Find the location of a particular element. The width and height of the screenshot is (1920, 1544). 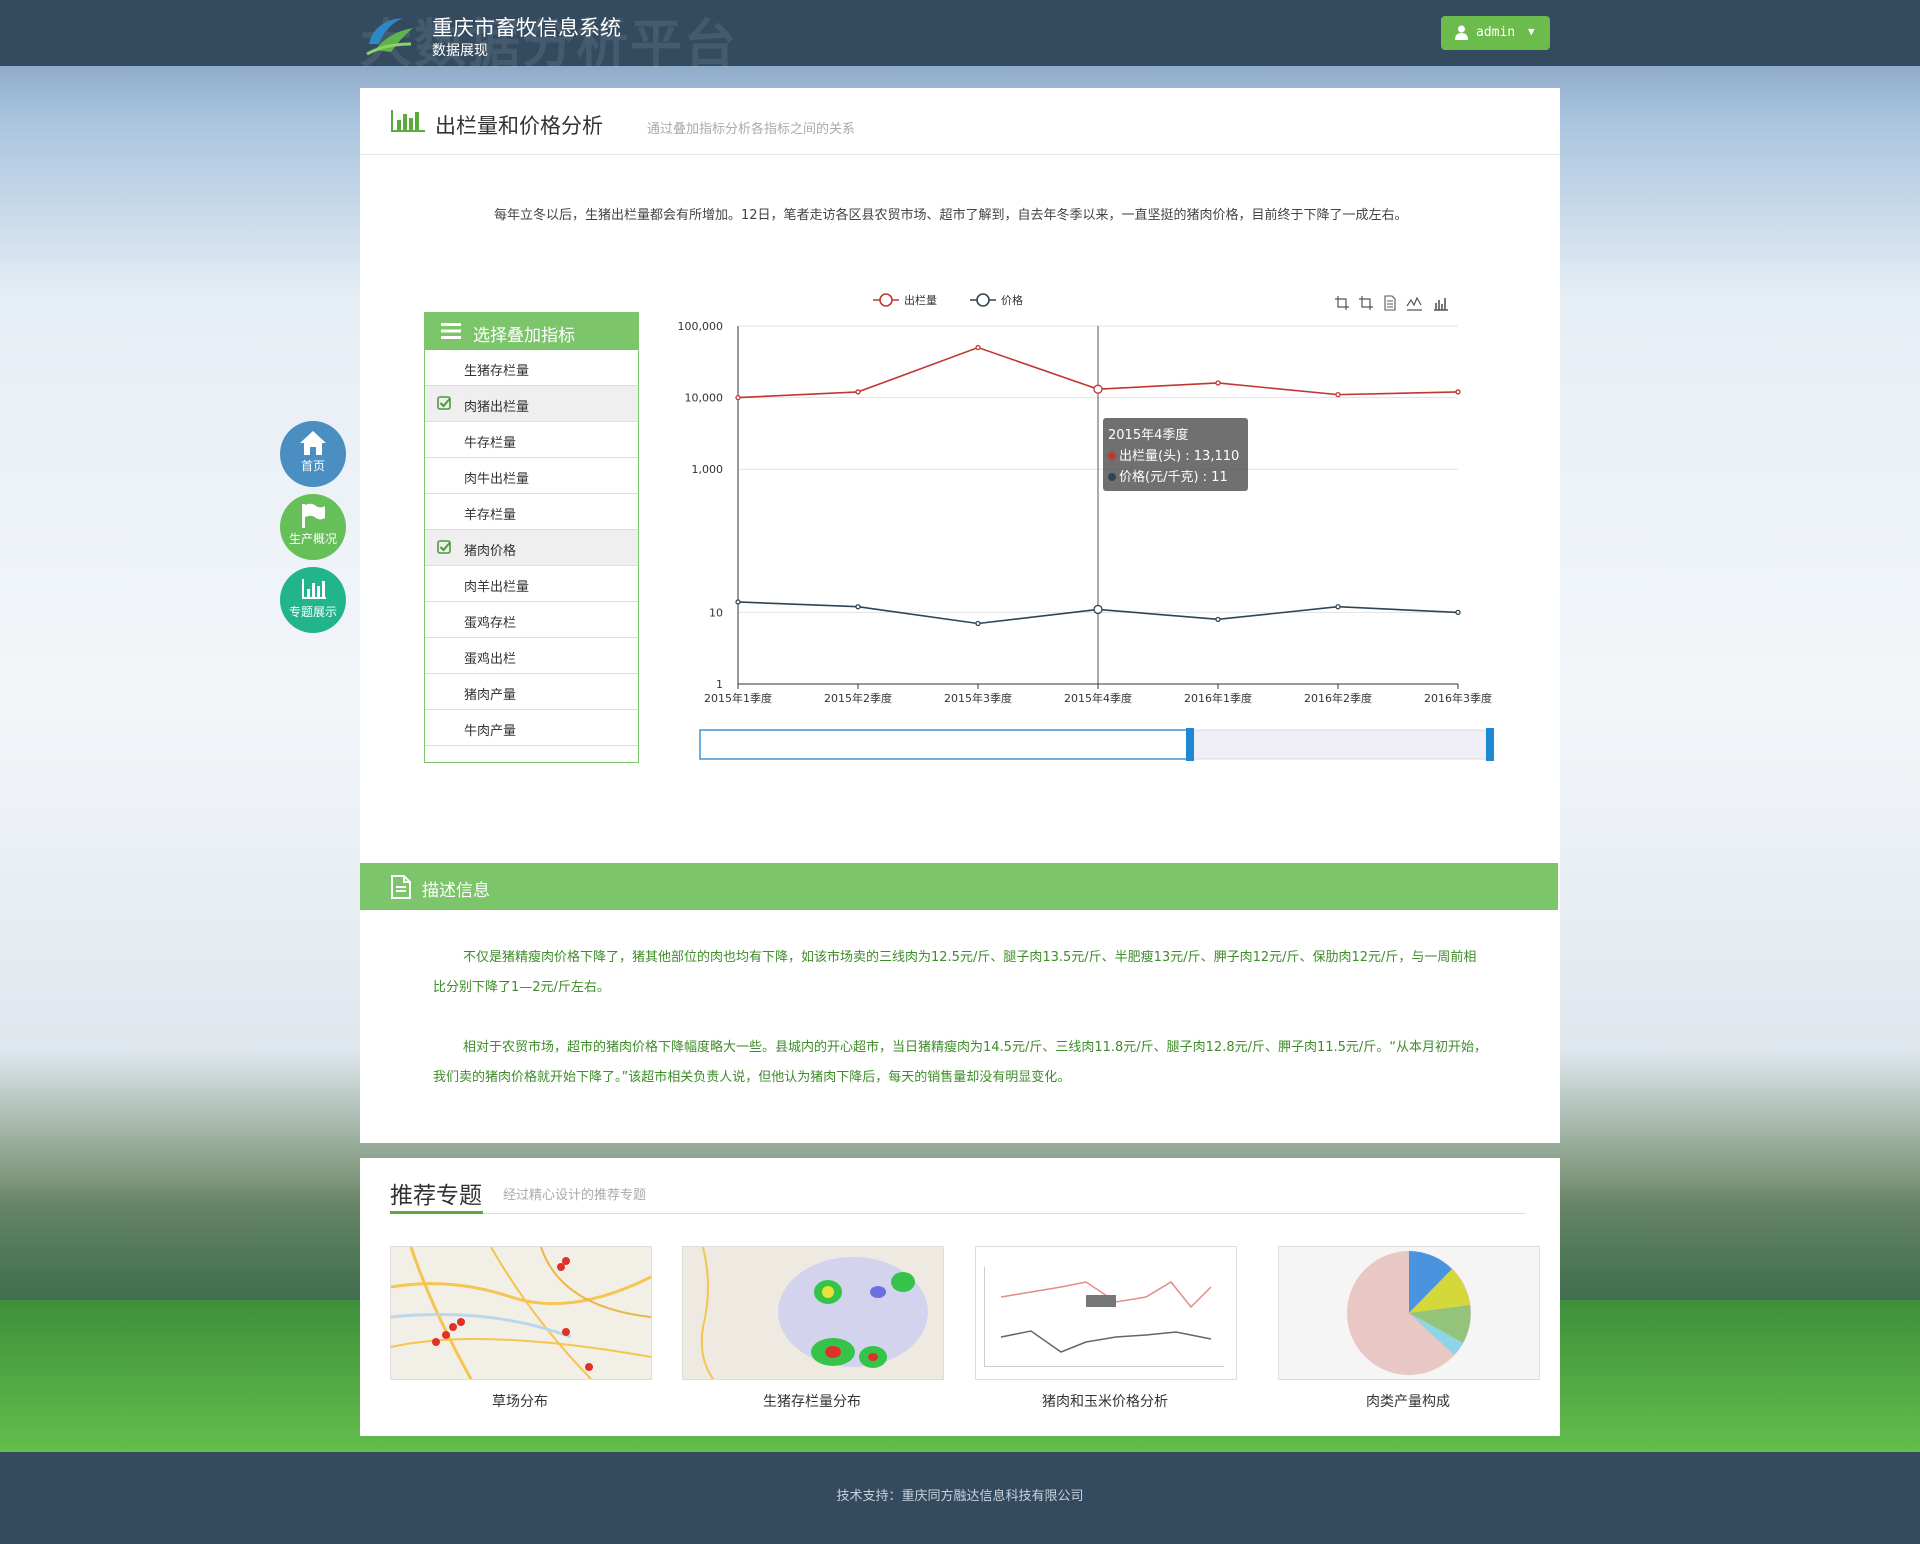

nav-production-button: 生产概况 is located at coordinates (313, 527).